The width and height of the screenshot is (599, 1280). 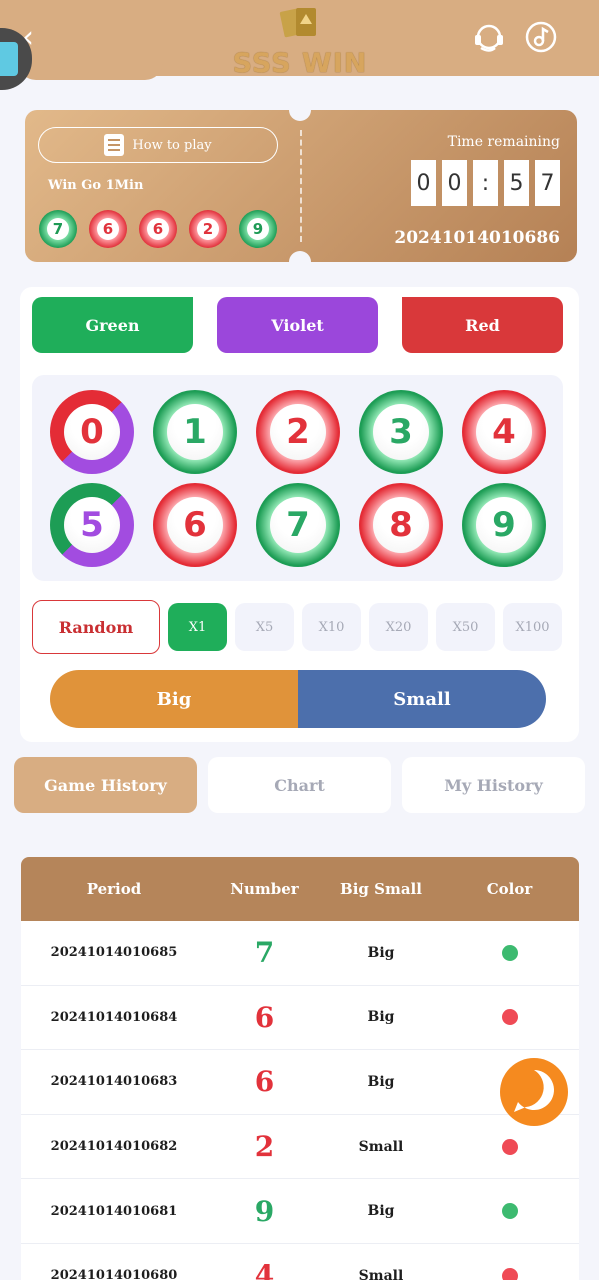 What do you see at coordinates (516, 183) in the screenshot?
I see `timer-digit: 5` at bounding box center [516, 183].